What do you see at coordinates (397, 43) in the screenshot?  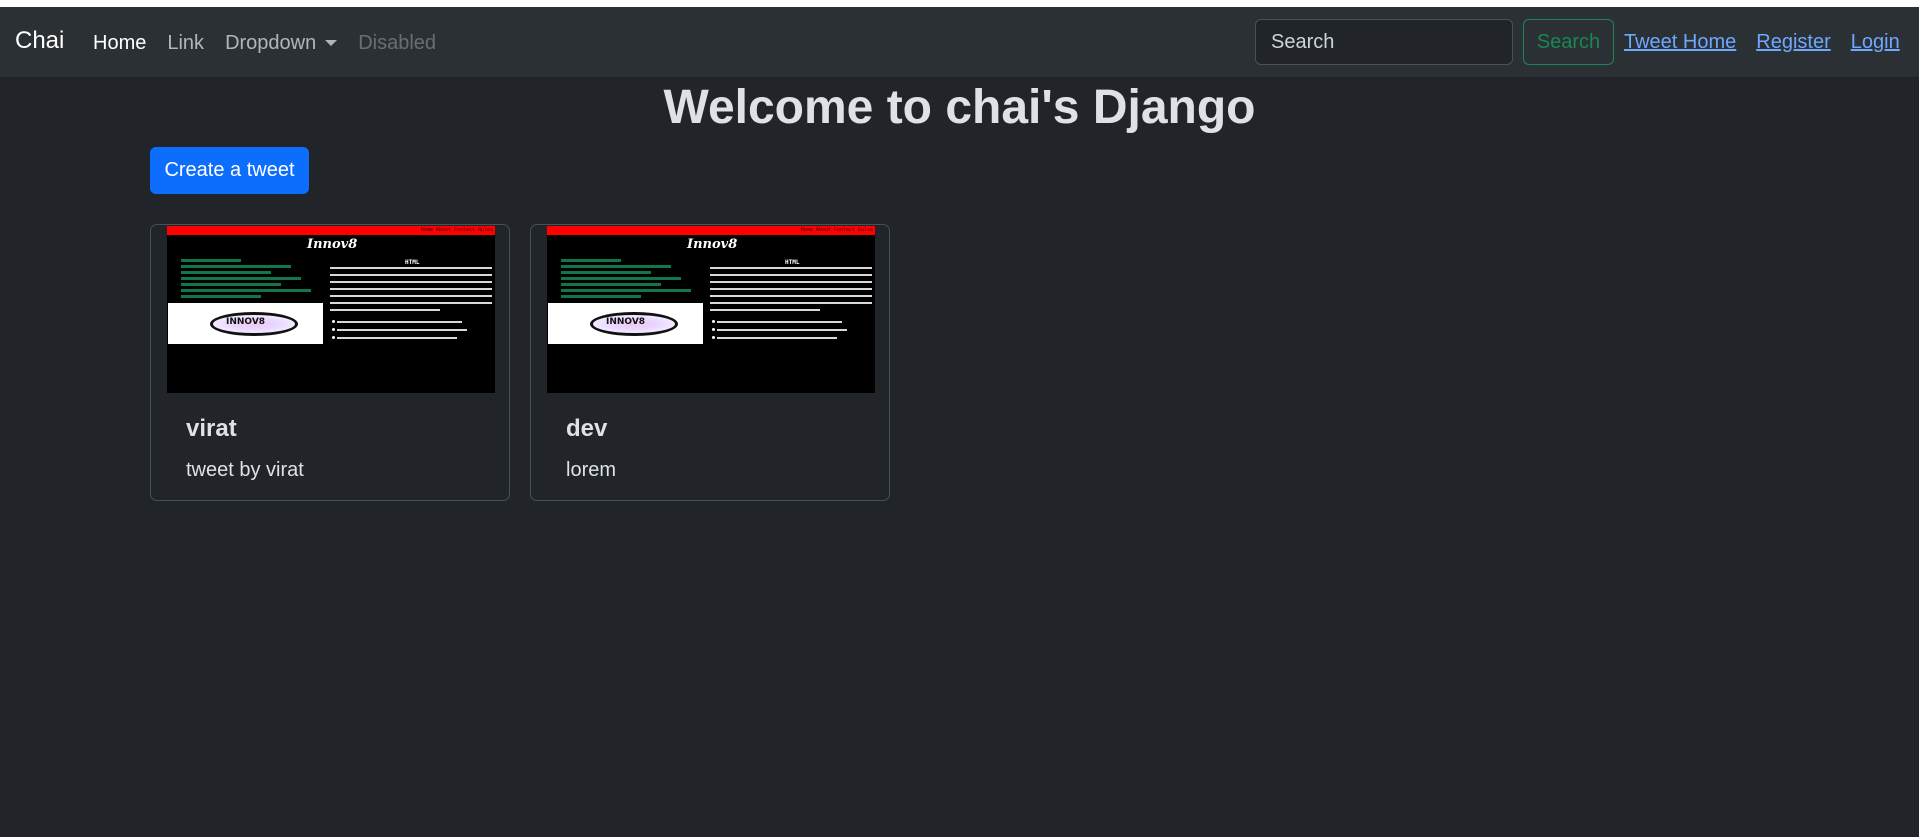 I see `nav-link-disabled: Disabled` at bounding box center [397, 43].